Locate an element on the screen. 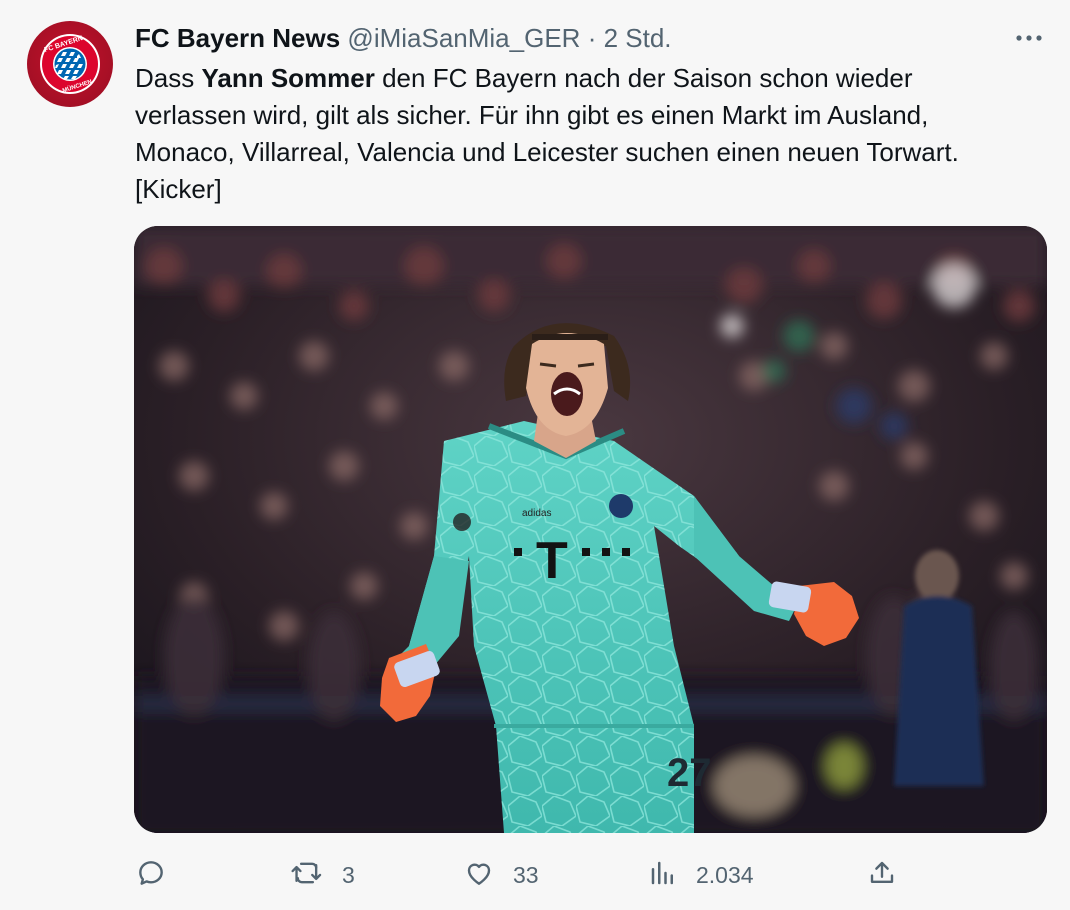 This screenshot has height=910, width=1070. share-icon is located at coordinates (882, 875).